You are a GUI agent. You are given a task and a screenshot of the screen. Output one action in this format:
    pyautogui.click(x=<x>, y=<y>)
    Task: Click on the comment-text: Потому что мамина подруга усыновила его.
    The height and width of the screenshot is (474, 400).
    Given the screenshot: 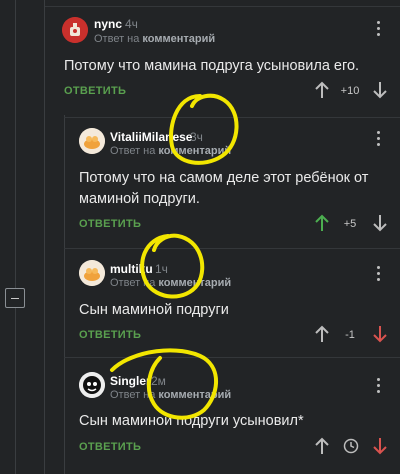 What is the action you would take?
    pyautogui.click(x=212, y=66)
    